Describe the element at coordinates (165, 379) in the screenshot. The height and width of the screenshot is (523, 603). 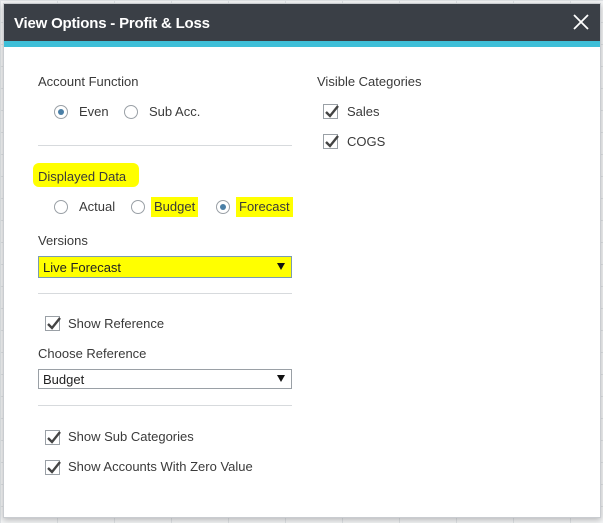
I see `reference-select: Budget` at that location.